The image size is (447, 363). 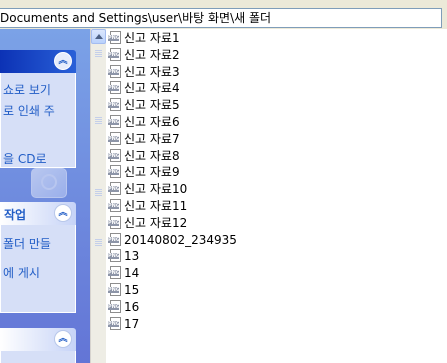 I want to click on file-item: PNG 13, so click(x=123, y=256).